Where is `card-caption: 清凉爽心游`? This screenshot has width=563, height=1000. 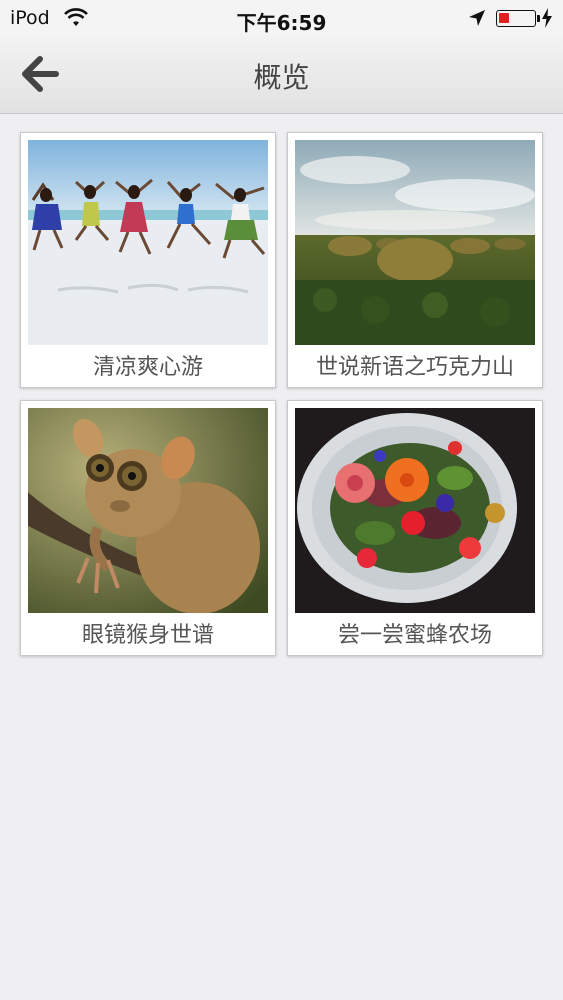 card-caption: 清凉爽心游 is located at coordinates (147, 367).